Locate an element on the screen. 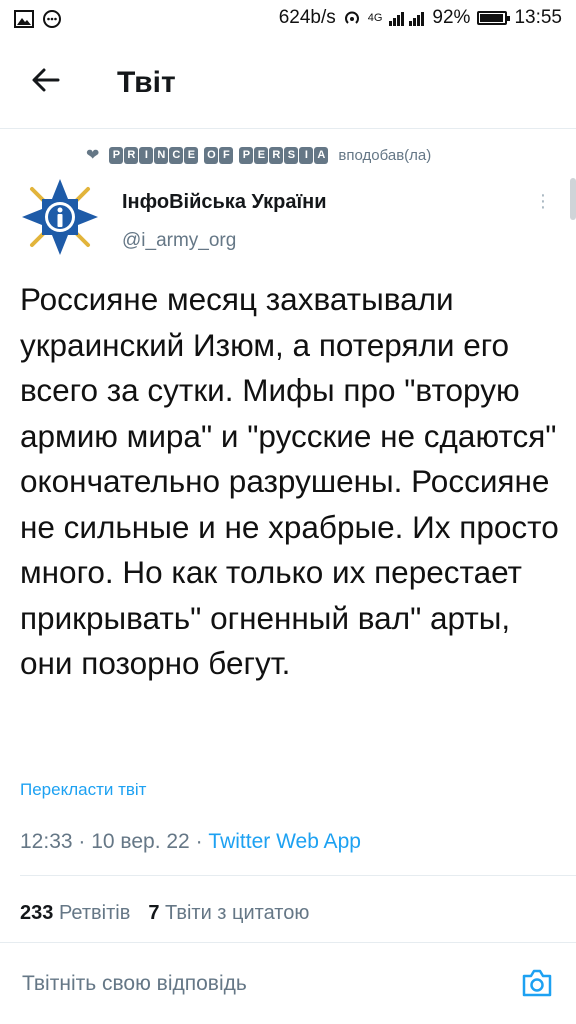  author-handle: @i_army_org is located at coordinates (179, 241).